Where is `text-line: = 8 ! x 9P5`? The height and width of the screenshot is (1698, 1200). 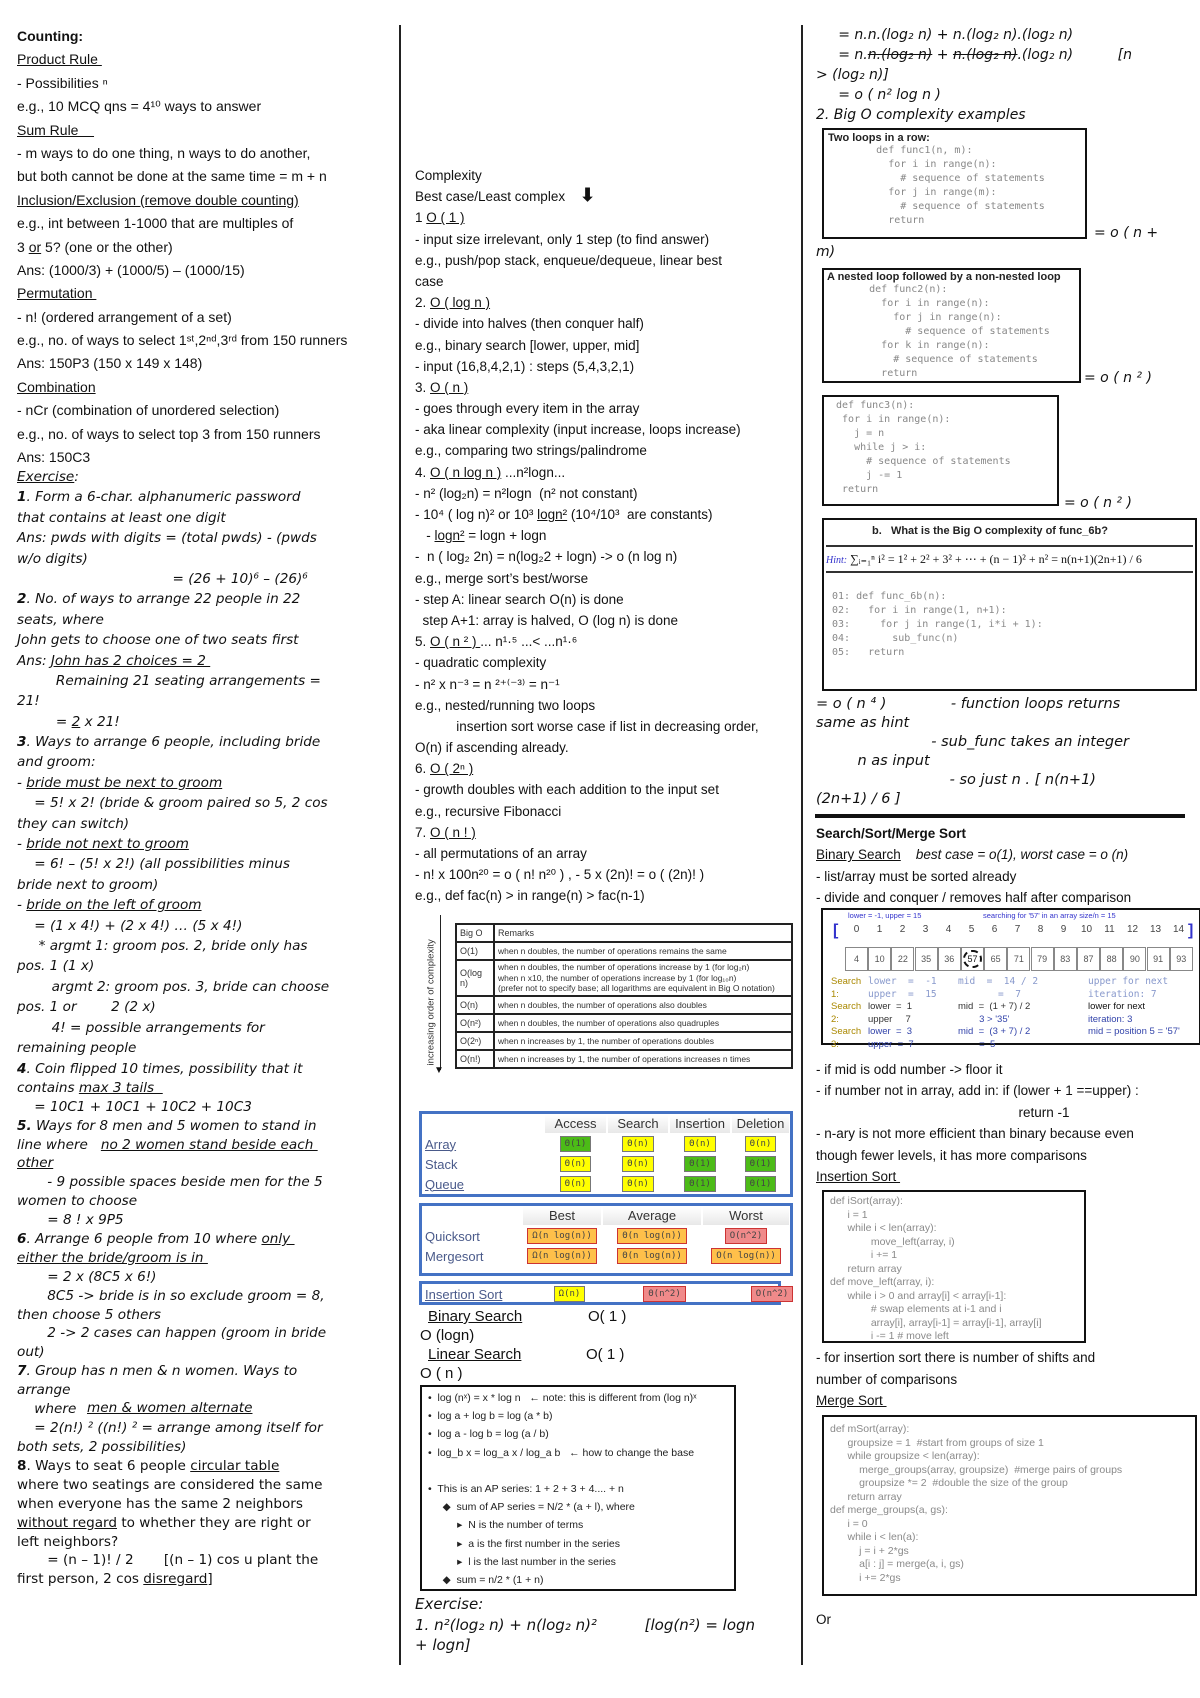
text-line: = 8 ! x 9P5 is located at coordinates (70, 1220).